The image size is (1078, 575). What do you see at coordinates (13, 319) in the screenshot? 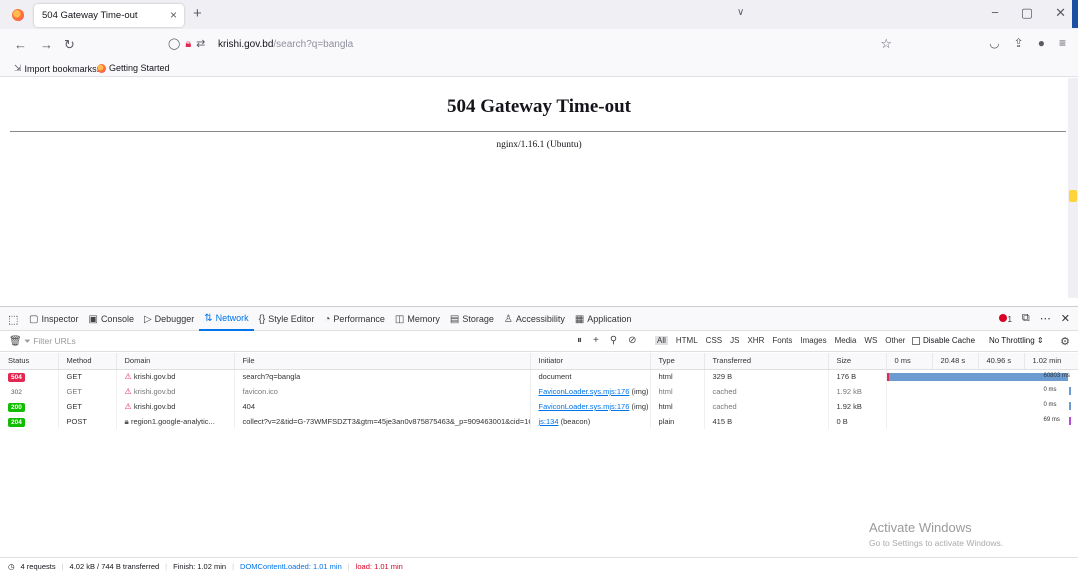
I see `element-picker-icon: ⬚` at bounding box center [13, 319].